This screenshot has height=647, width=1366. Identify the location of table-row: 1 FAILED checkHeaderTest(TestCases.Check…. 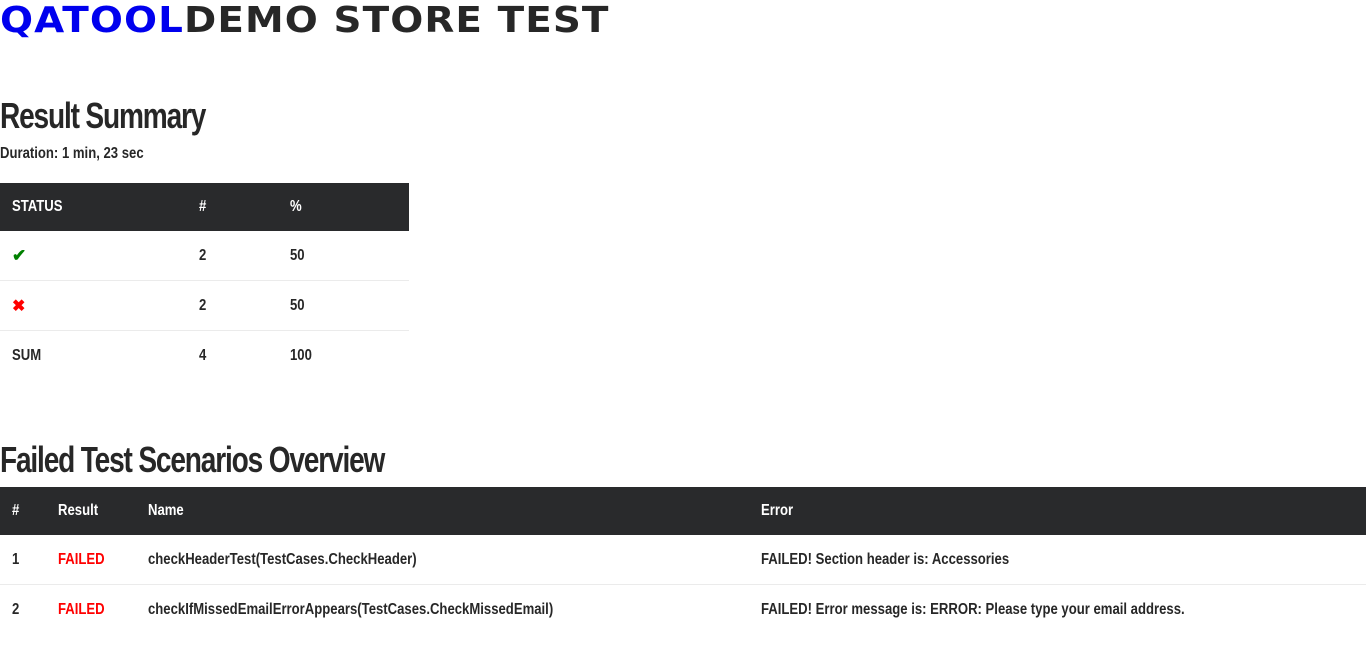
(683, 560).